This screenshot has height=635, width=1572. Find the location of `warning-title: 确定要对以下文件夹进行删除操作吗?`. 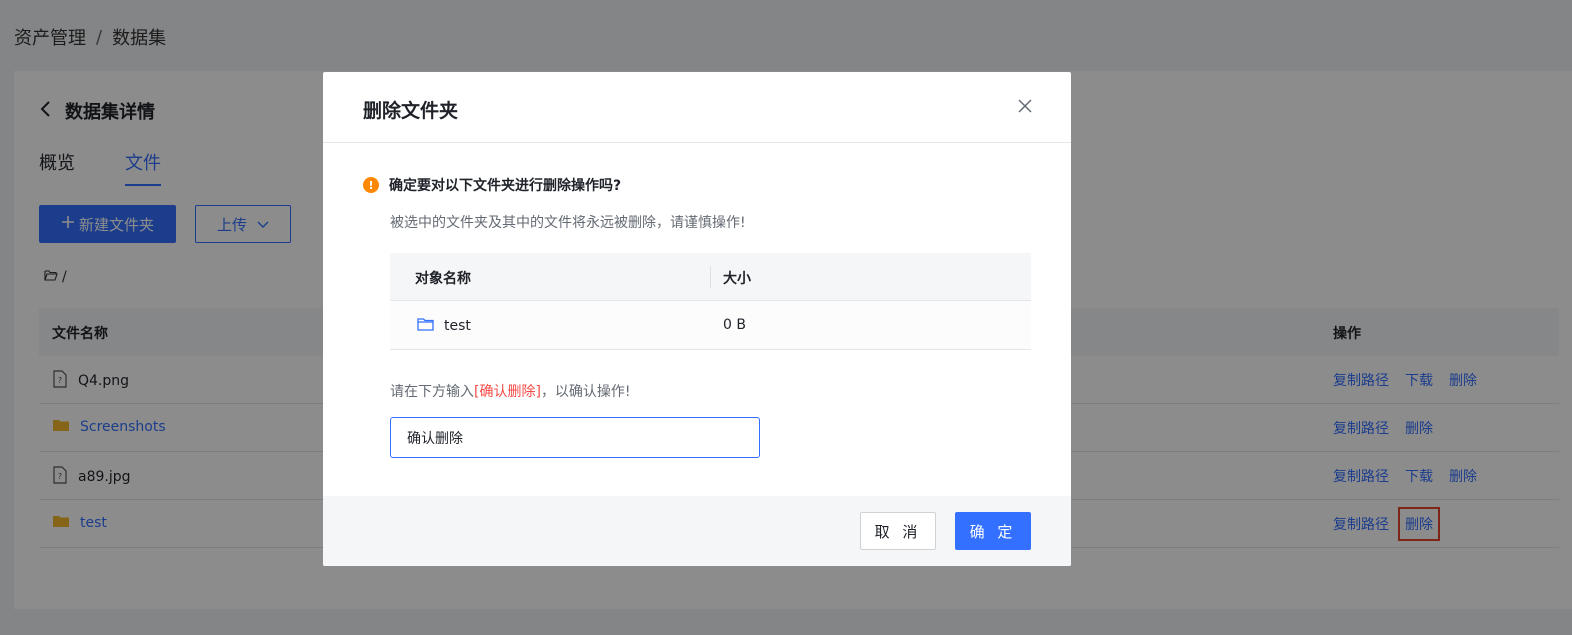

warning-title: 确定要对以下文件夹进行删除操作吗? is located at coordinates (505, 186).